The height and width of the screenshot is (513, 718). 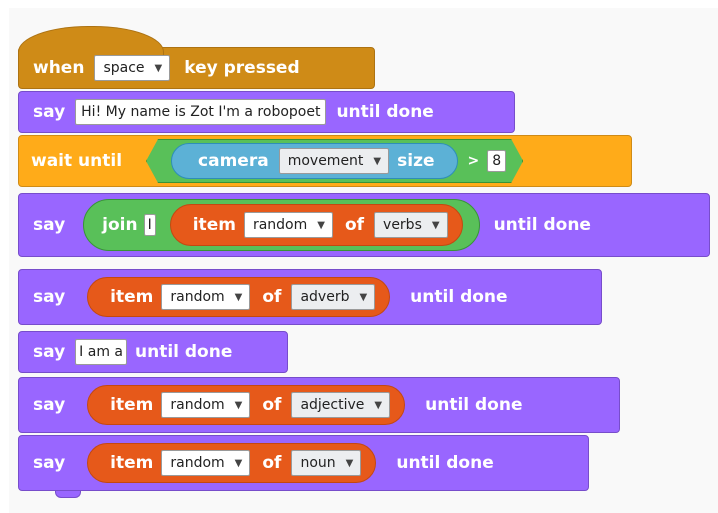 What do you see at coordinates (473, 161) in the screenshot?
I see `greater-than-label: >` at bounding box center [473, 161].